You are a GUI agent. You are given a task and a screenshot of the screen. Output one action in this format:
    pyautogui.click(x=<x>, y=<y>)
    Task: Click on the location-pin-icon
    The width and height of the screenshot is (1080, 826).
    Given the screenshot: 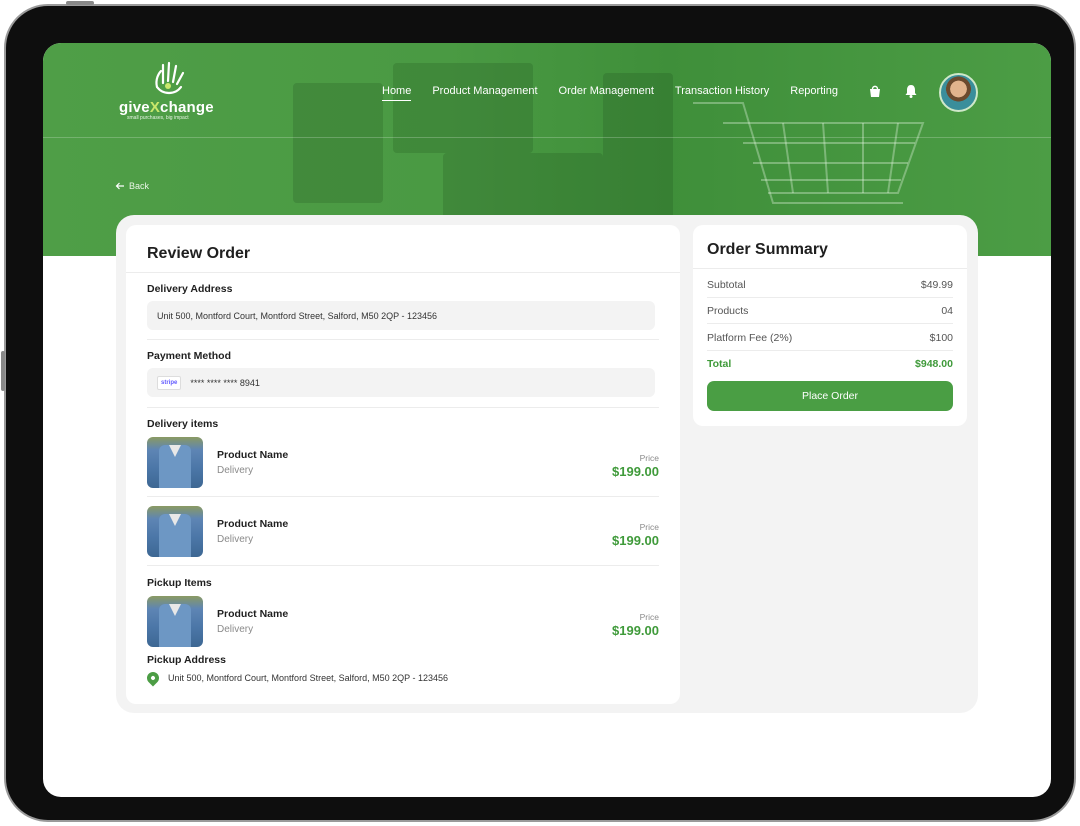 What is the action you would take?
    pyautogui.click(x=153, y=678)
    